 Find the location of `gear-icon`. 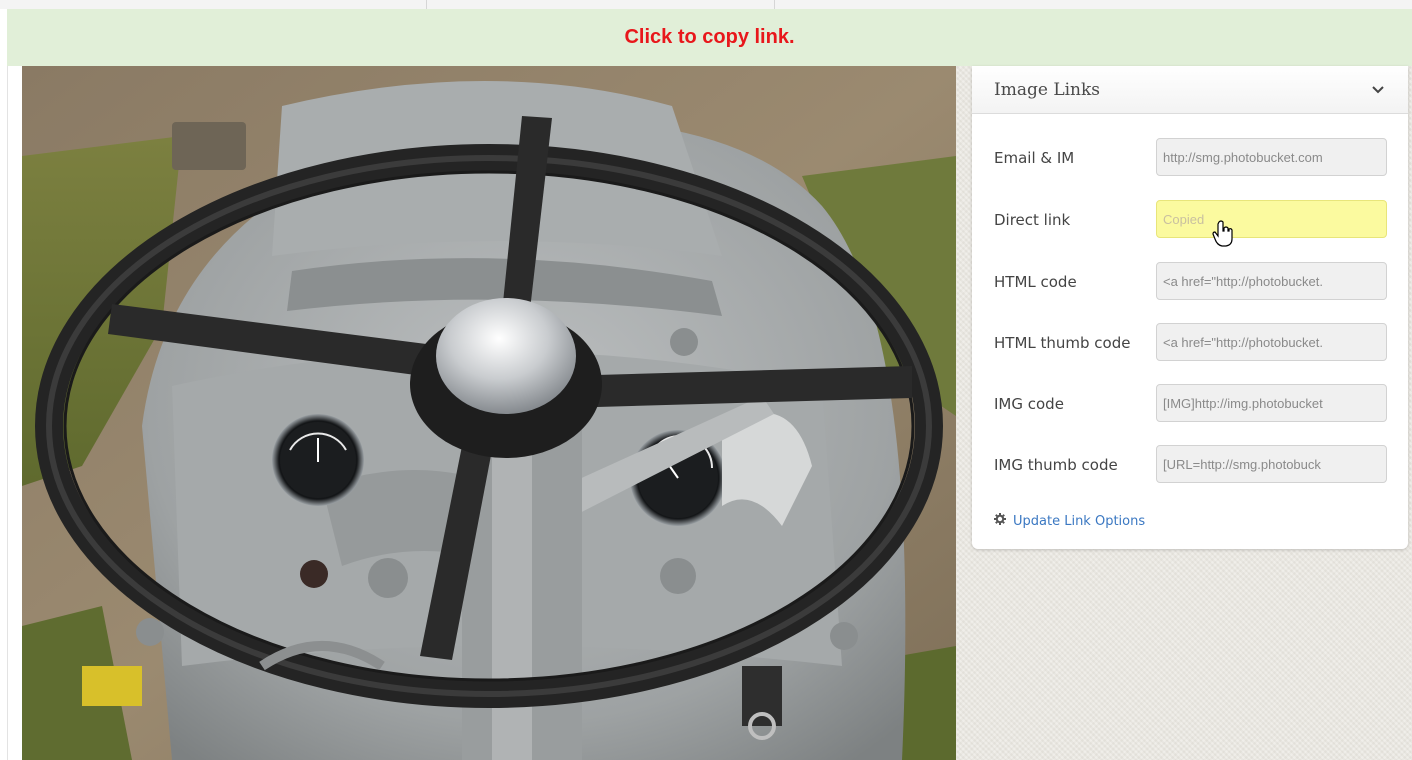

gear-icon is located at coordinates (1000, 521).